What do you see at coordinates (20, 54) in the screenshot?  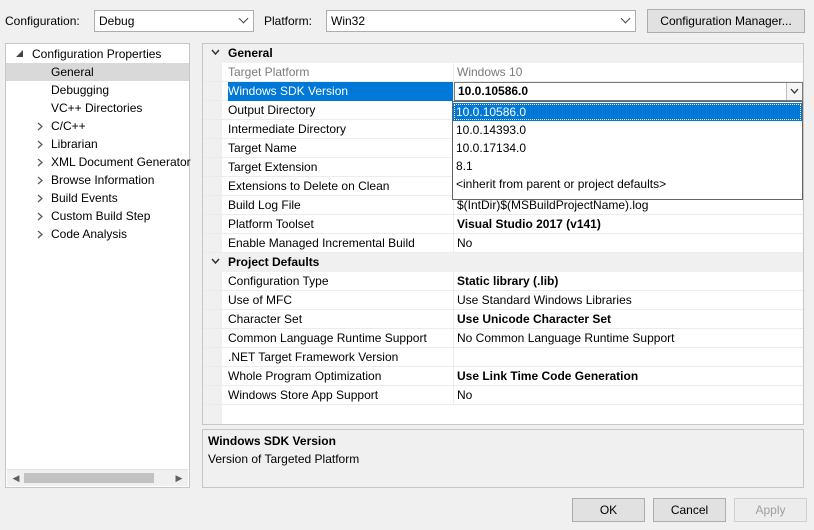 I see `expanded-triangle-icon` at bounding box center [20, 54].